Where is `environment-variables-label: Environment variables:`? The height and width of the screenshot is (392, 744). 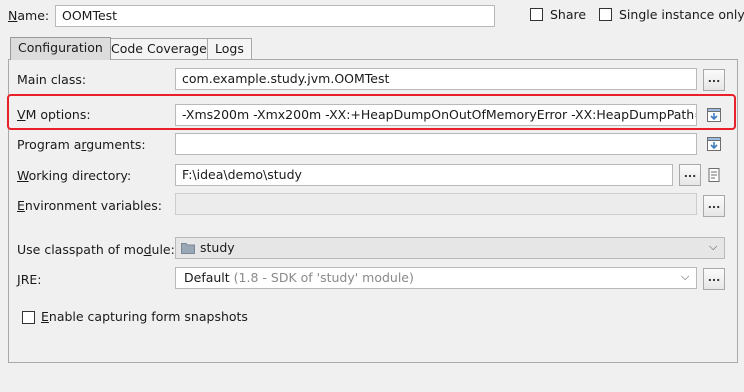 environment-variables-label: Environment variables: is located at coordinates (89, 206).